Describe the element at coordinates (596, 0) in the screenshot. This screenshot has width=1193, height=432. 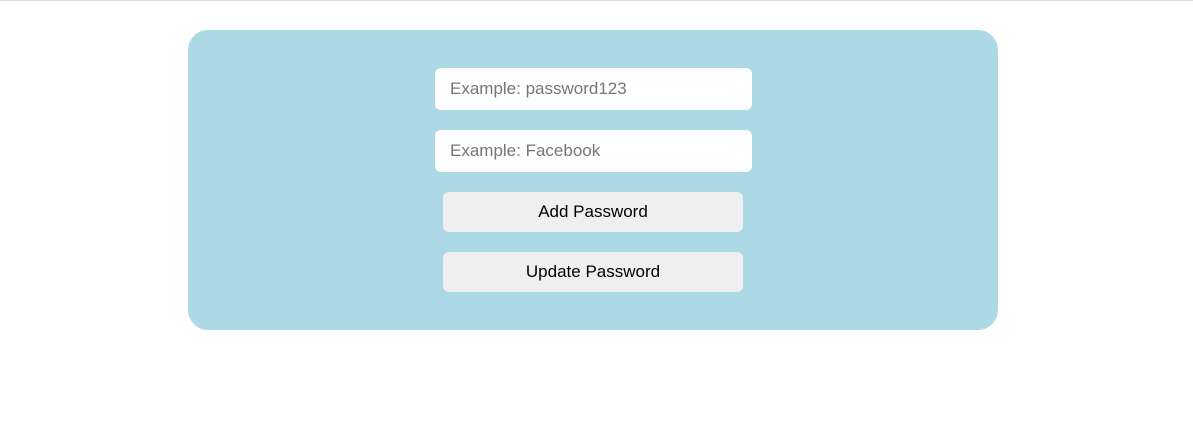
I see `top-divider` at that location.